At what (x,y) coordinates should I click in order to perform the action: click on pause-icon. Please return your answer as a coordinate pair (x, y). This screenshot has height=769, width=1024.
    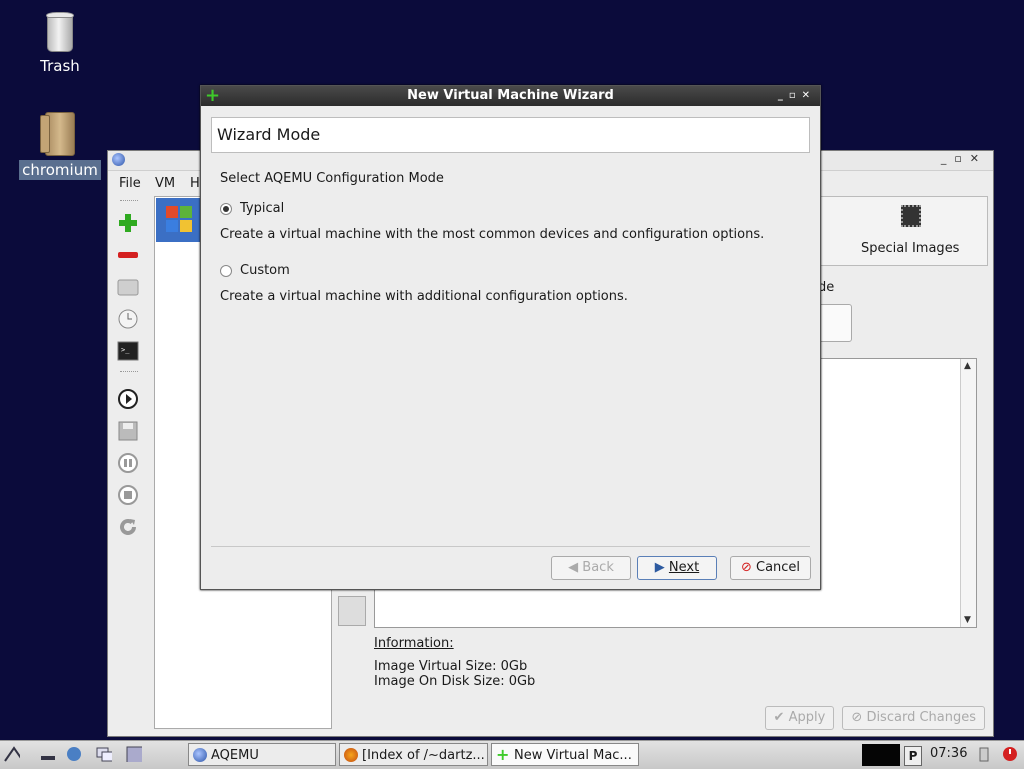
    Looking at the image, I should click on (128, 463).